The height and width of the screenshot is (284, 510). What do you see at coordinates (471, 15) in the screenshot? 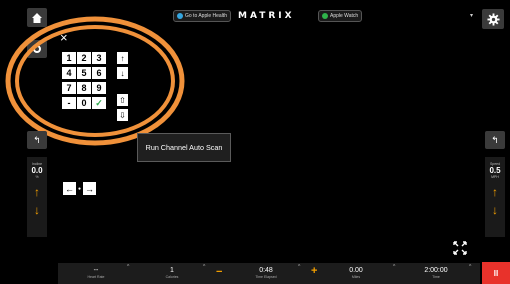
I see `dropdown-chevron-icon: ▾` at bounding box center [471, 15].